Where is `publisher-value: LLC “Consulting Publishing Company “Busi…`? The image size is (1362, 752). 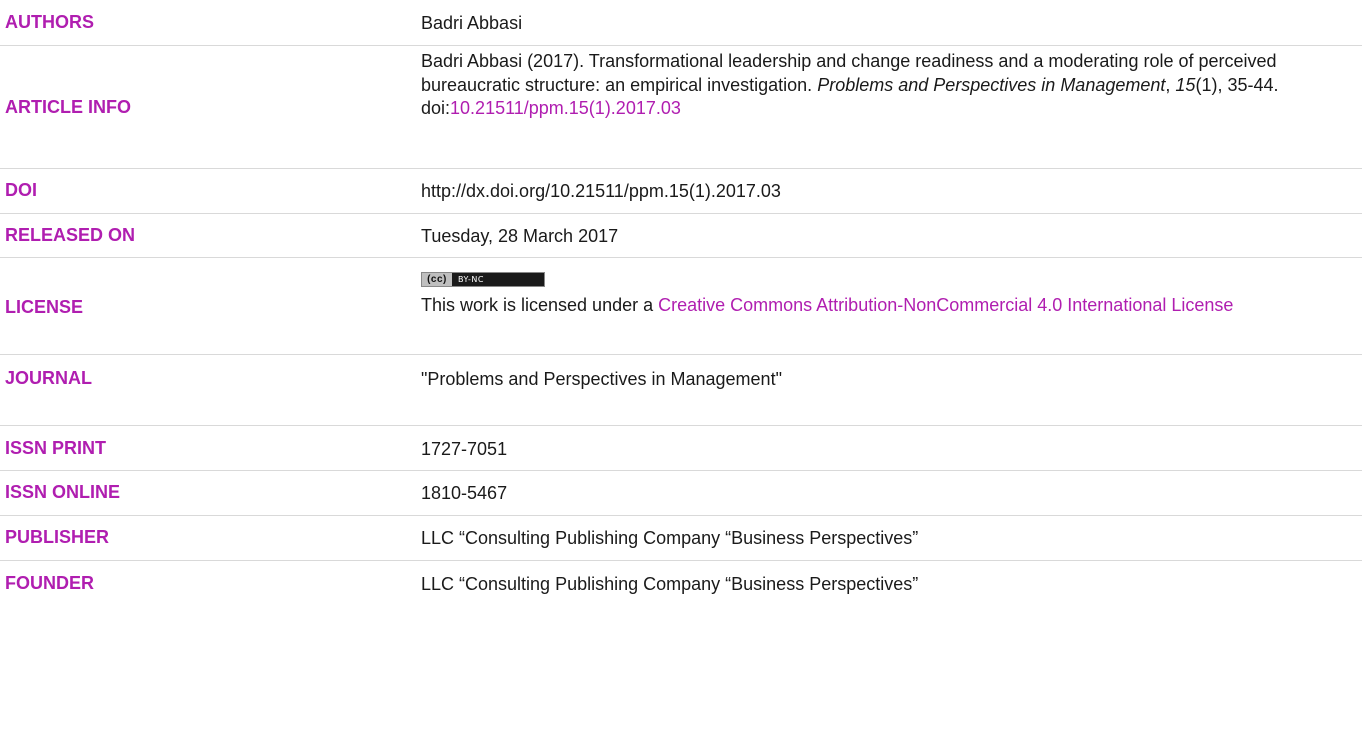
publisher-value: LLC “Consulting Publishing Company “Busi… is located at coordinates (670, 538).